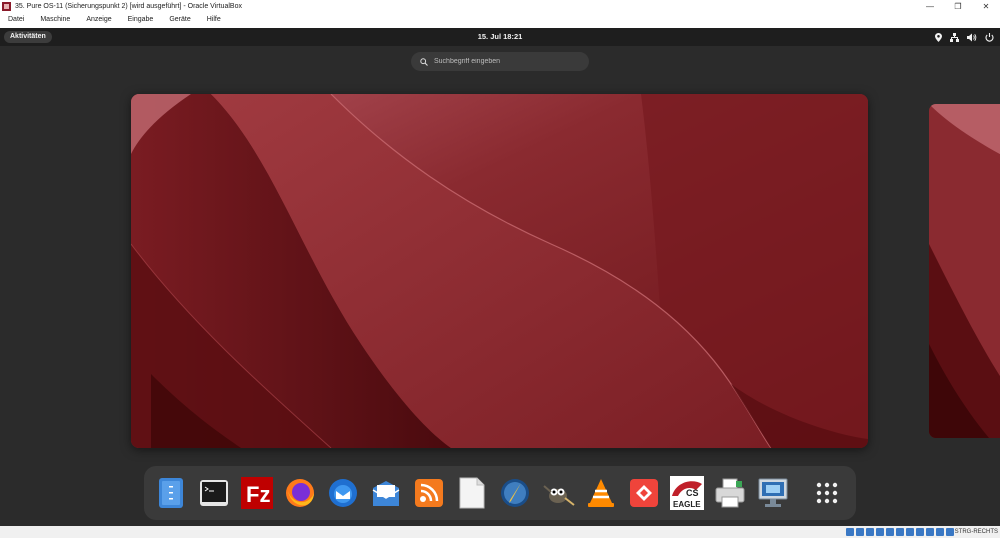 This screenshot has height=538, width=1000. I want to click on clock-label: 15. Jul 18:21, so click(500, 36).